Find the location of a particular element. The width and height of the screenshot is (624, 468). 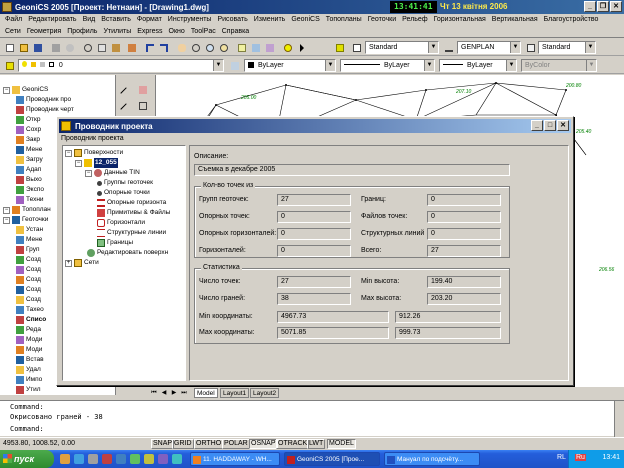

menu-insert: Вставить is located at coordinates (116, 20).